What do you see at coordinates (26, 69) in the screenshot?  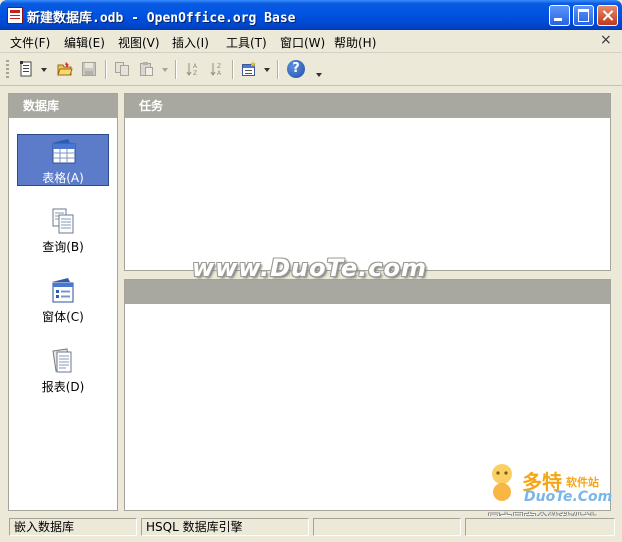 I see `new-document-icon` at bounding box center [26, 69].